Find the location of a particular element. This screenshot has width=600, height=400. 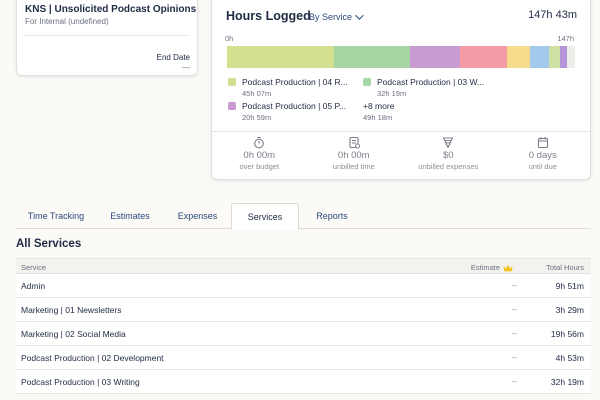

group-by-dropdown: By Service is located at coordinates (336, 16).